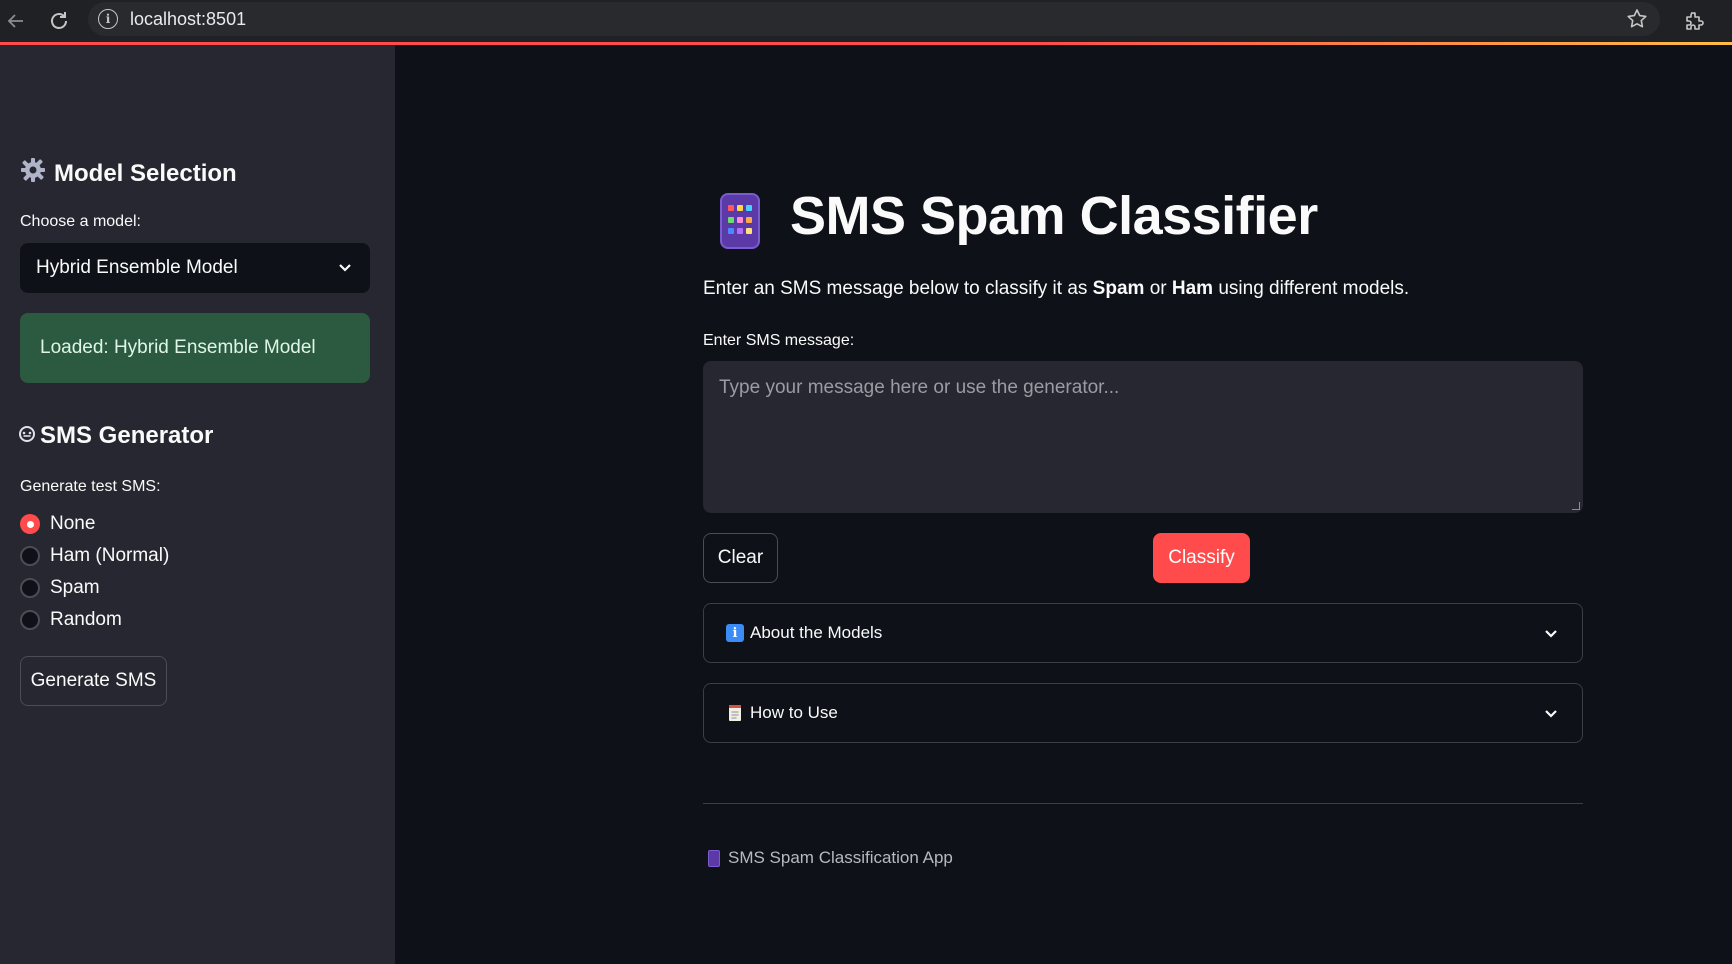 The image size is (1732, 964). I want to click on sms-generator-heading: SMS Generator, so click(115, 436).